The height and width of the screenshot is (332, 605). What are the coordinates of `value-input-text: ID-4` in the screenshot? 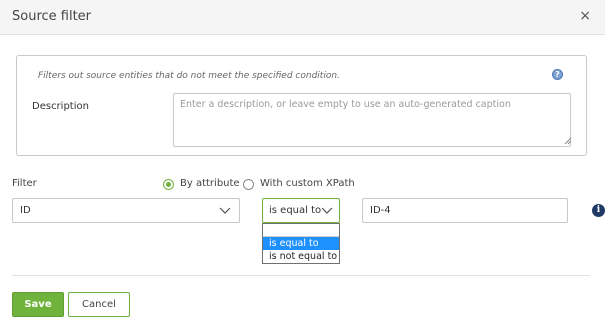 It's located at (380, 210).